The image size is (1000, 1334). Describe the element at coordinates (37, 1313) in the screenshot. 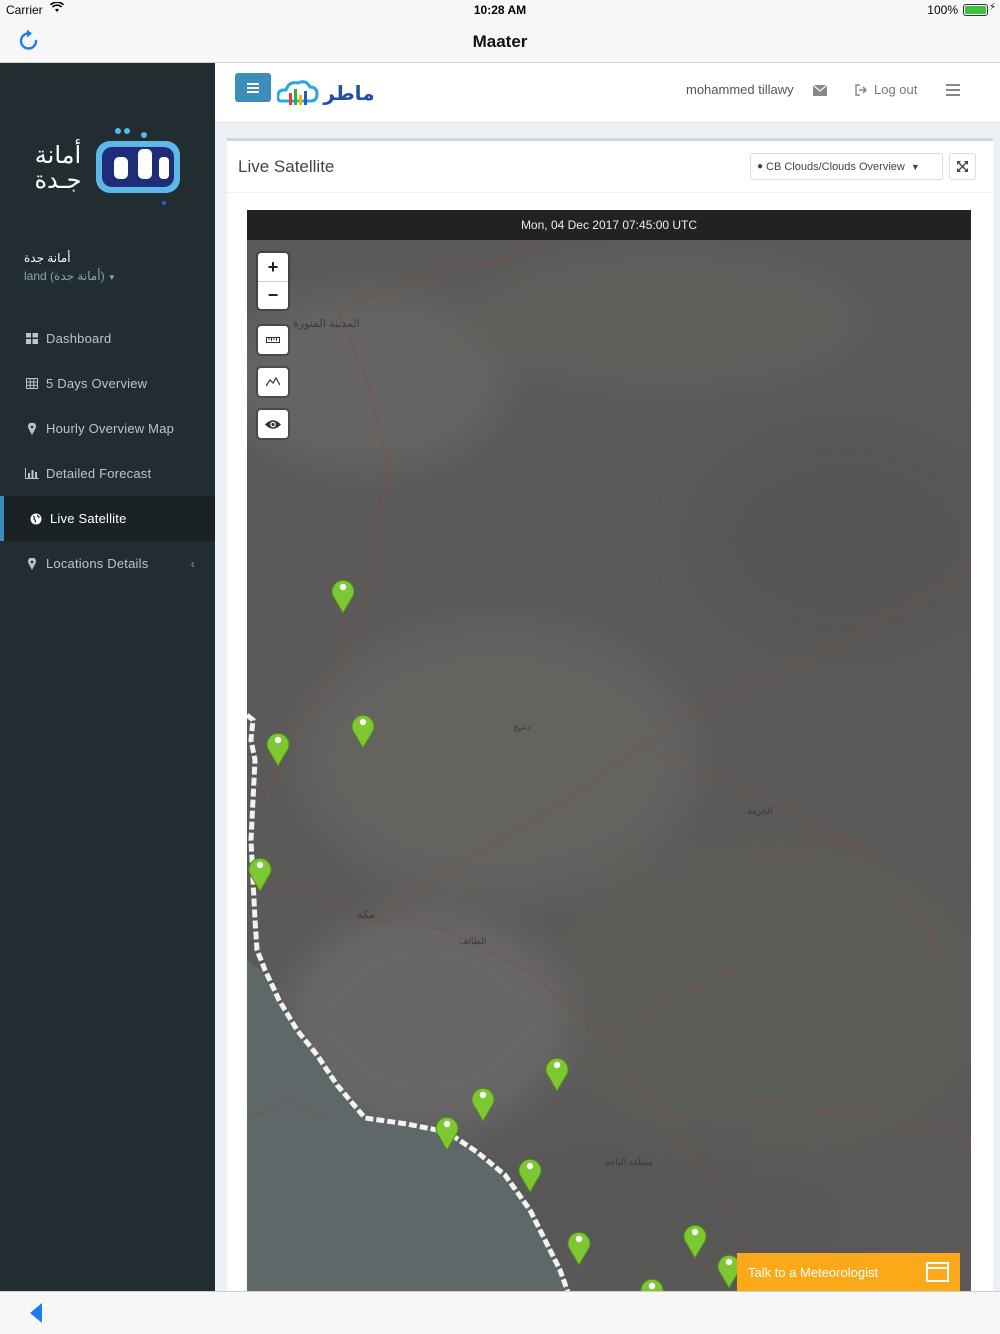

I see `back-arrow-icon` at that location.